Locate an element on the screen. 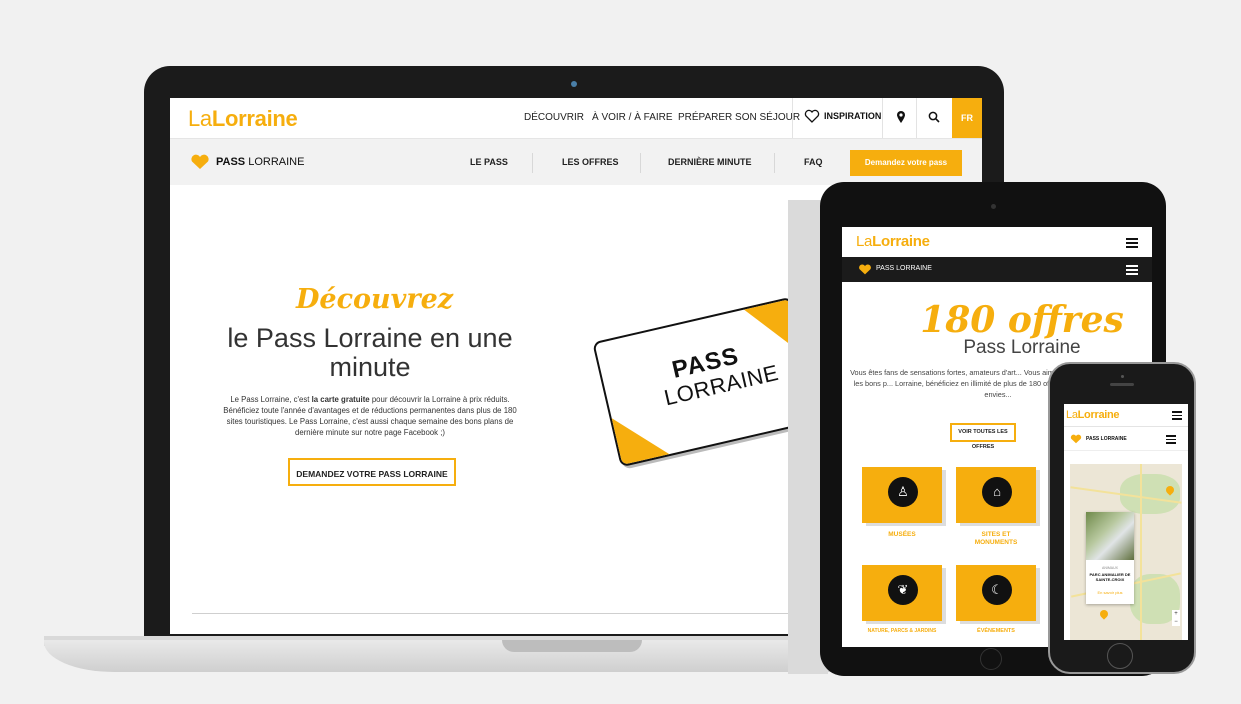  tablet-camera is located at coordinates (993, 206).